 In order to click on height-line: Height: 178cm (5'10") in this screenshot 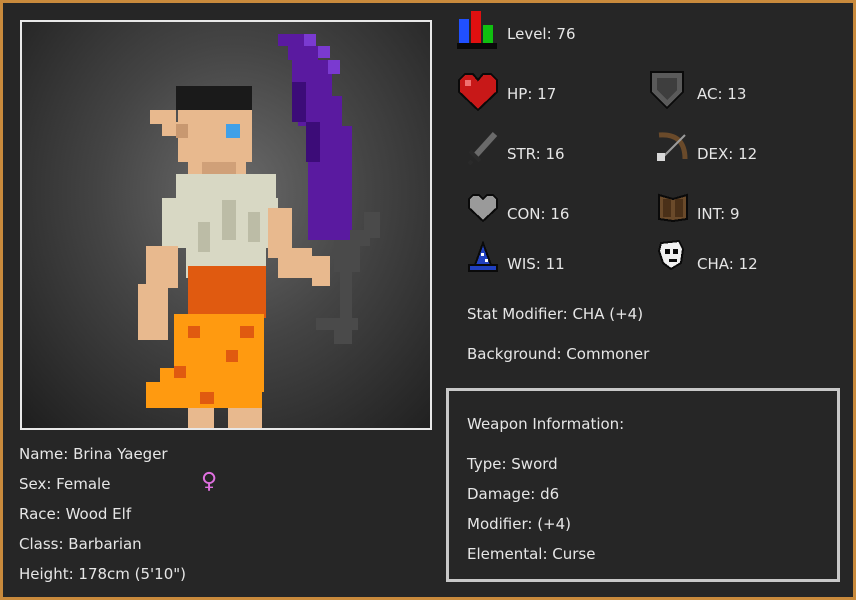, I will do `click(103, 574)`.